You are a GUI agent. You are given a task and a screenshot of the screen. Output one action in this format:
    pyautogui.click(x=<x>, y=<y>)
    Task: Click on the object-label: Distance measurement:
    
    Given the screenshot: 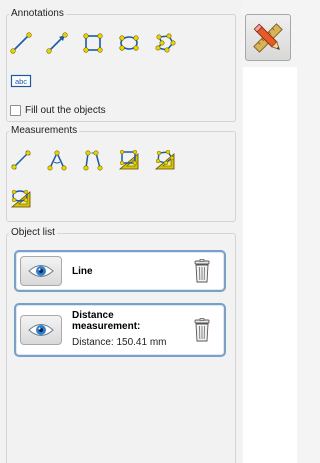 What is the action you would take?
    pyautogui.click(x=106, y=321)
    